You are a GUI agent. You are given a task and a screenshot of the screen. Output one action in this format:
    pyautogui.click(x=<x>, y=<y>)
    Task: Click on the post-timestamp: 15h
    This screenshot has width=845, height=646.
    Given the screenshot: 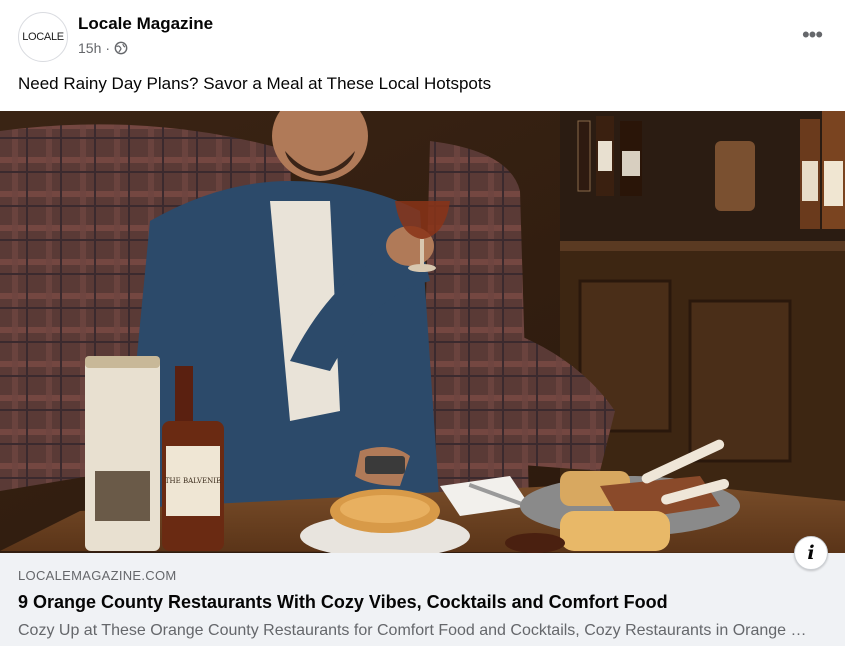 What is the action you would take?
    pyautogui.click(x=89, y=48)
    